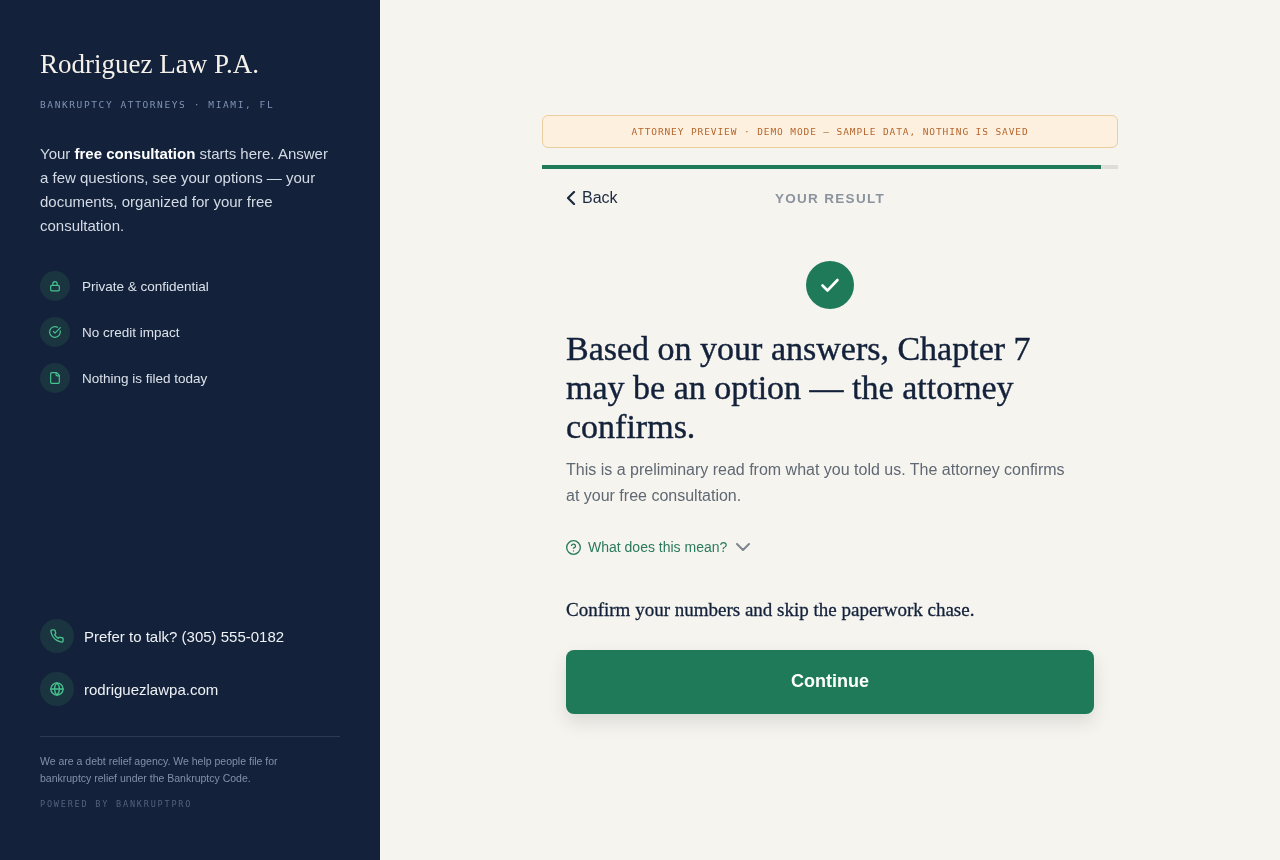 The width and height of the screenshot is (1280, 860). I want to click on help-toggle: What does this mean?, so click(658, 547).